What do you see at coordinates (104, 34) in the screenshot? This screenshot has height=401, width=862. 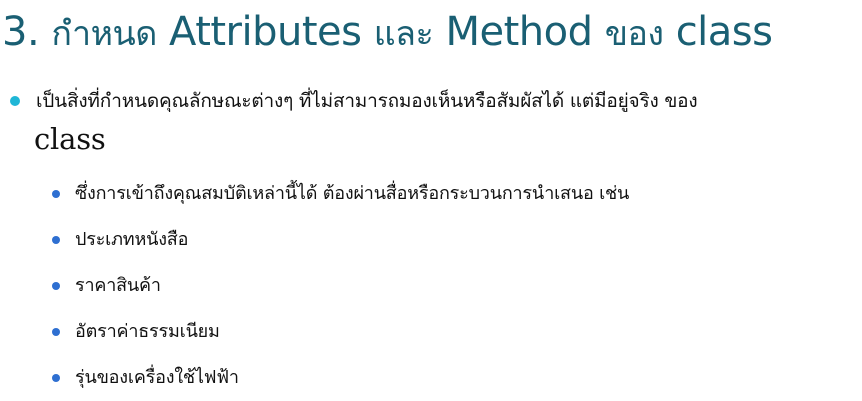 I see `title-thai-define: กำหนด` at bounding box center [104, 34].